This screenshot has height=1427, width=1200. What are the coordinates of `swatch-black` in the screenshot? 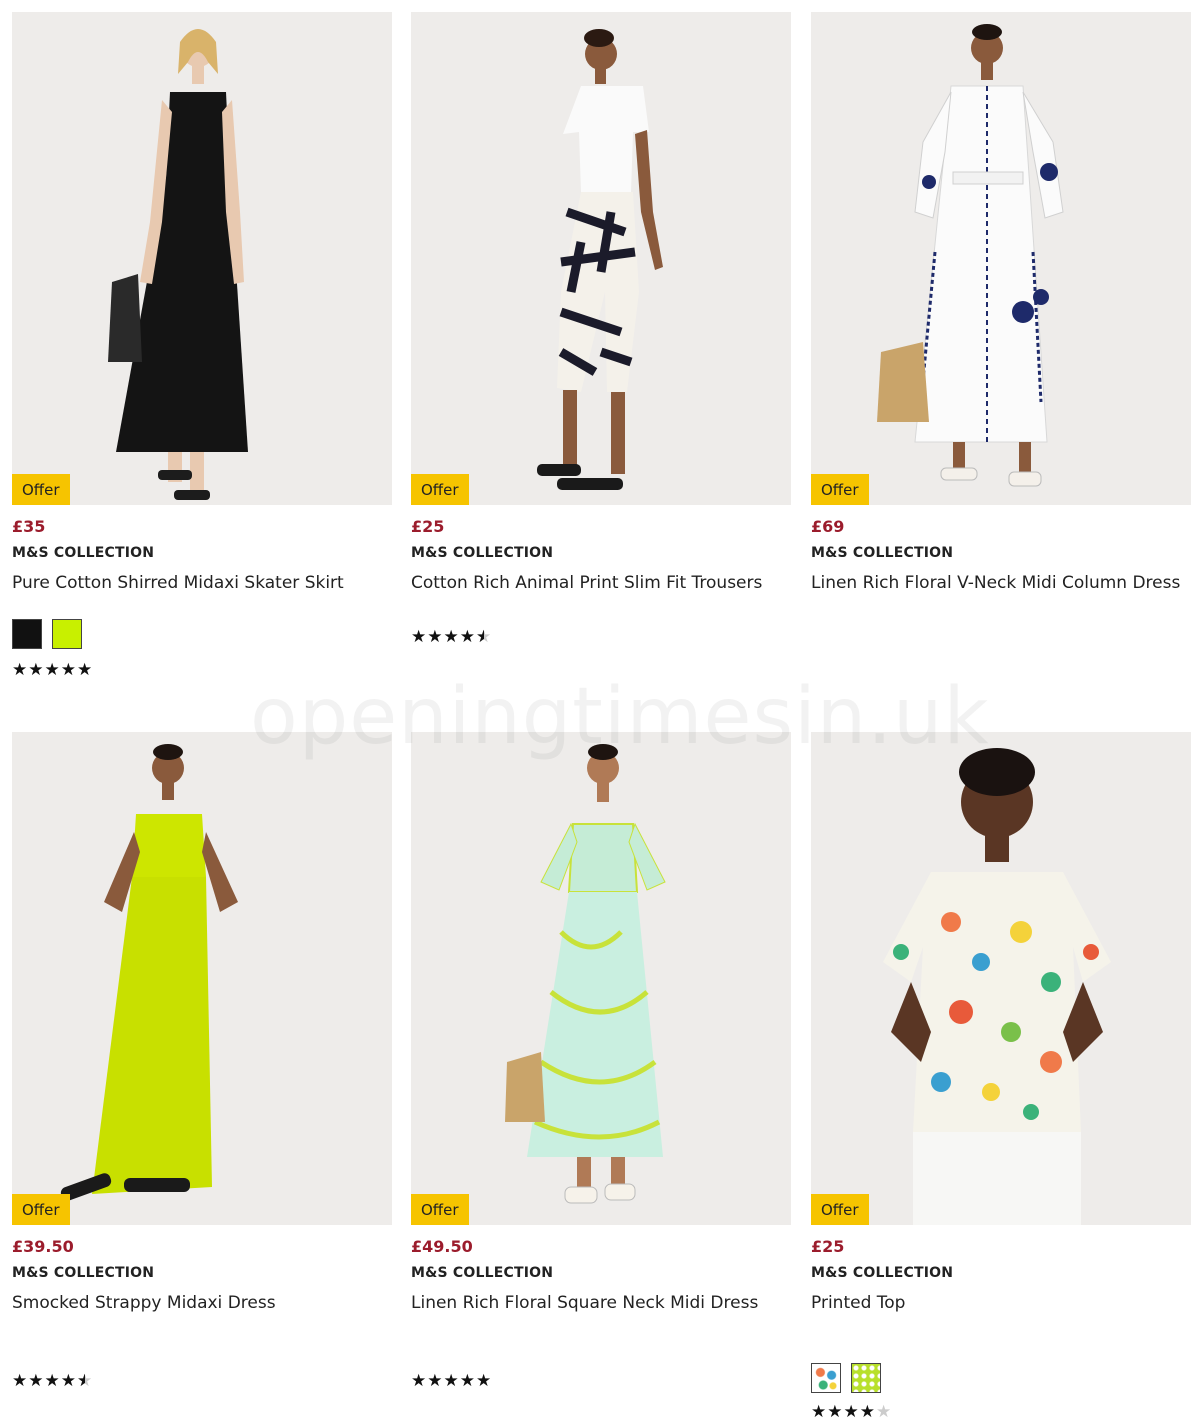 It's located at (27, 634).